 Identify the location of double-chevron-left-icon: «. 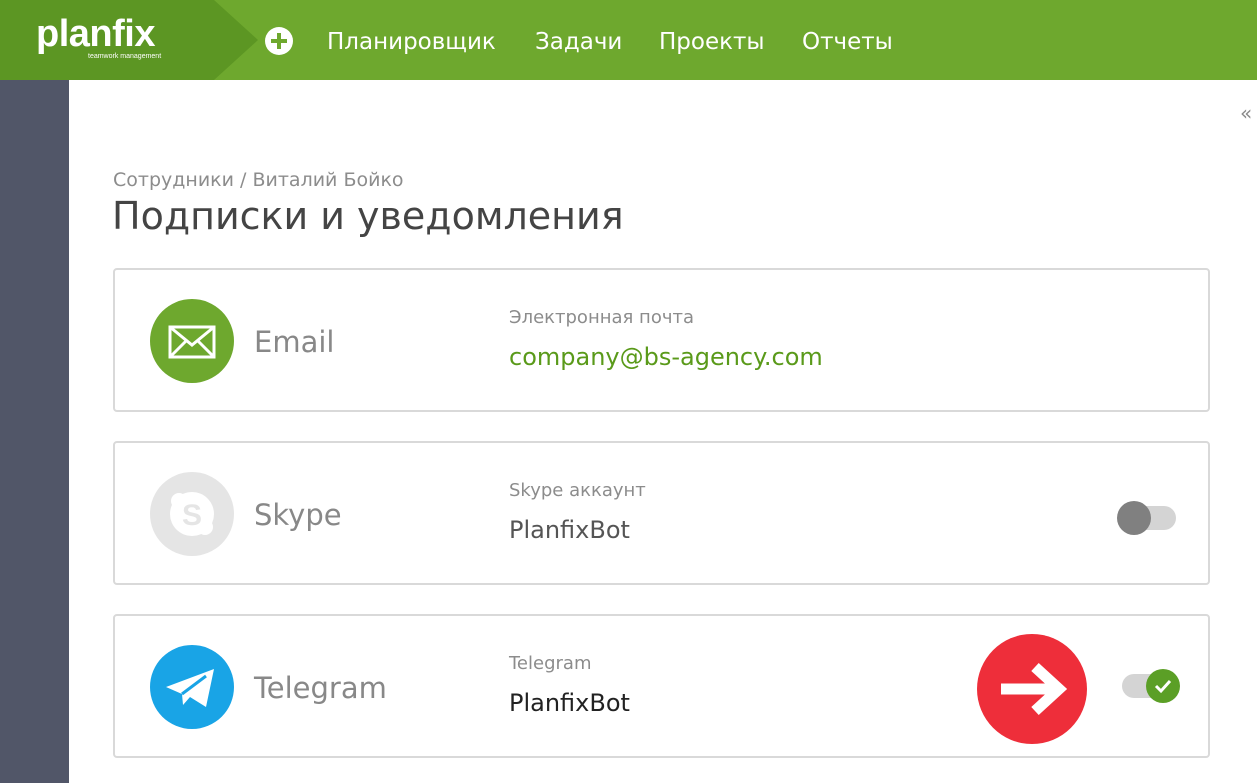
(1246, 113).